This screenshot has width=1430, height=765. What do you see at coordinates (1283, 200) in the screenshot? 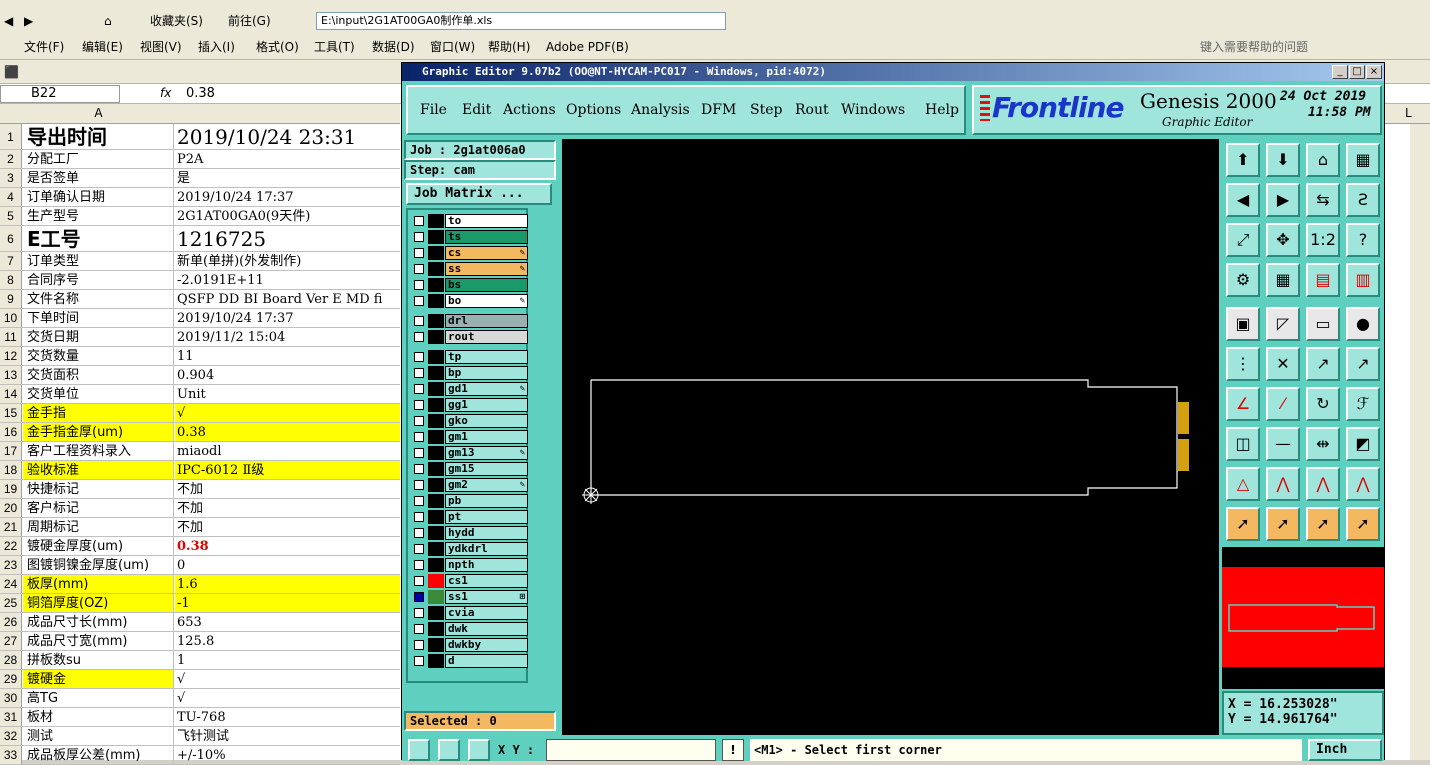
I see `move-right-icon: ▶` at bounding box center [1283, 200].